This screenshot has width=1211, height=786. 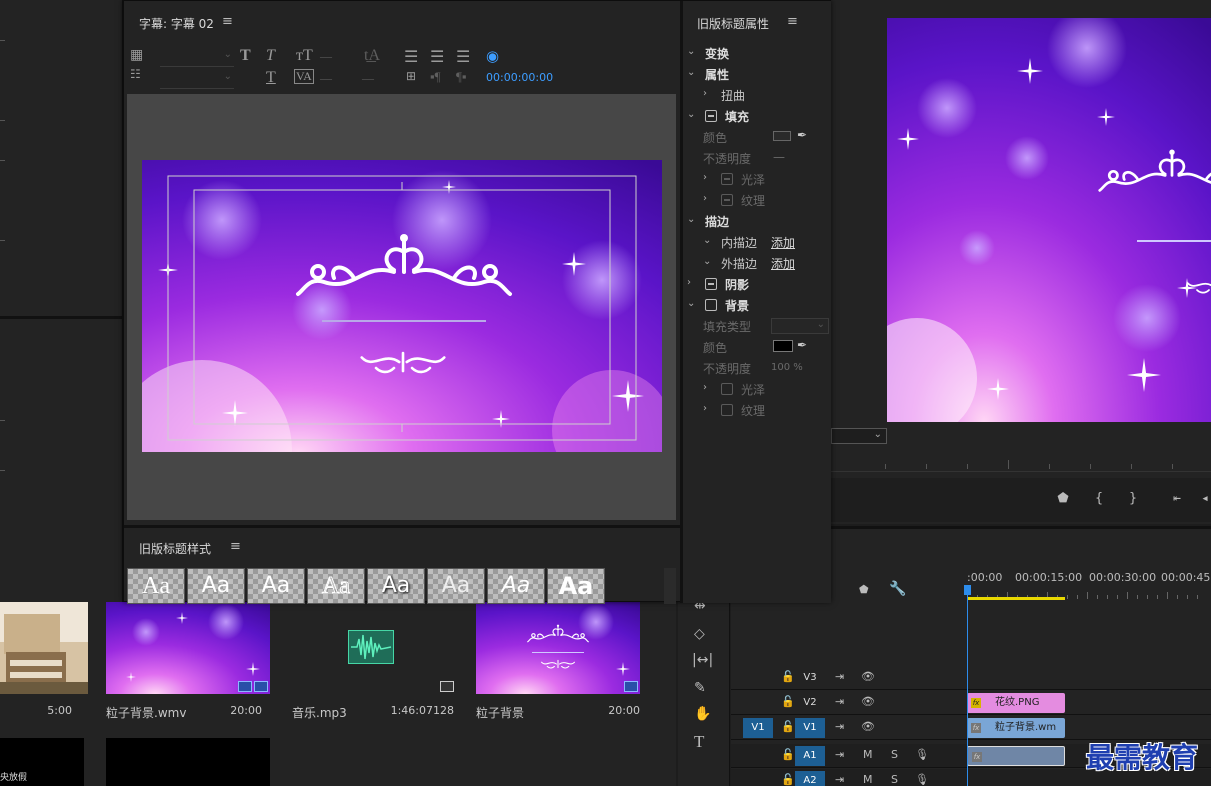 What do you see at coordinates (558, 667) in the screenshot?
I see `project-item: 粒子背景 20:00` at bounding box center [558, 667].